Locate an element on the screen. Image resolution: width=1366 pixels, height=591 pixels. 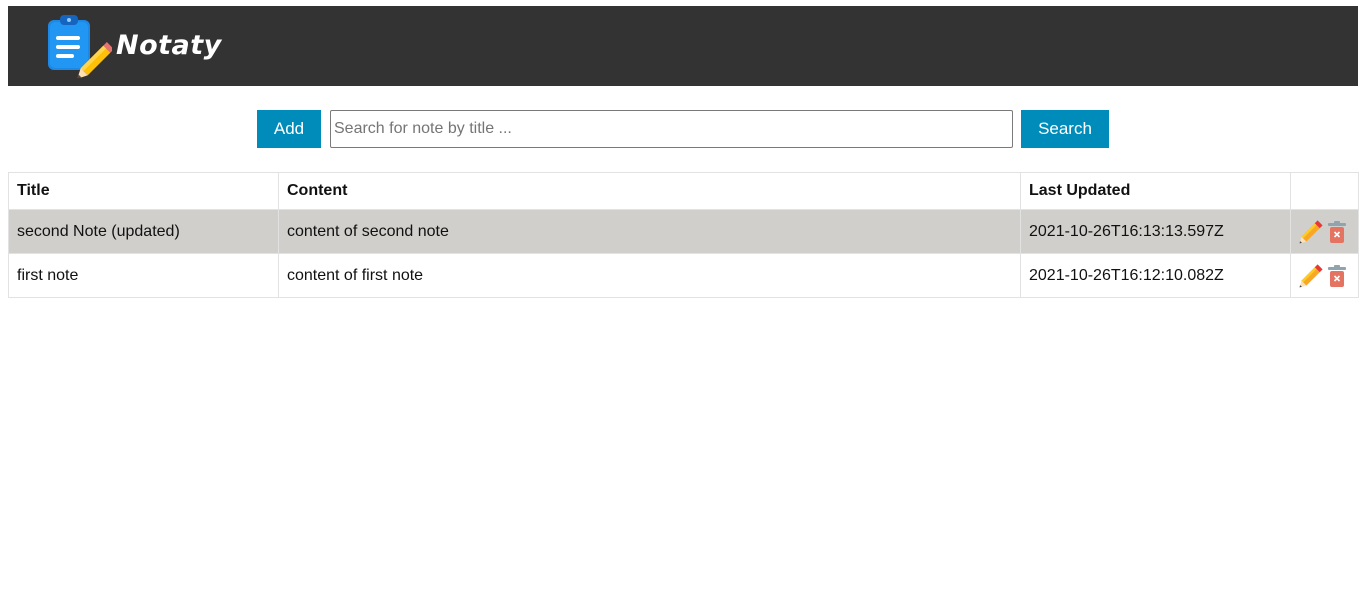
note-content-cell: content of first note is located at coordinates (649, 275).